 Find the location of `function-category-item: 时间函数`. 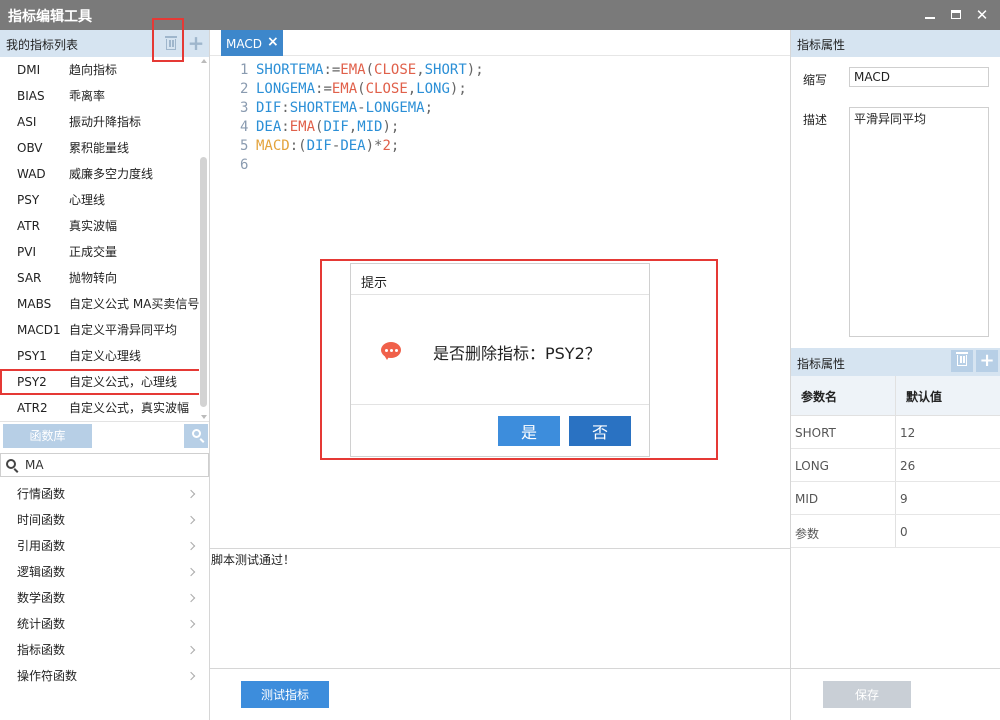

function-category-item: 时间函数 is located at coordinates (104, 520).